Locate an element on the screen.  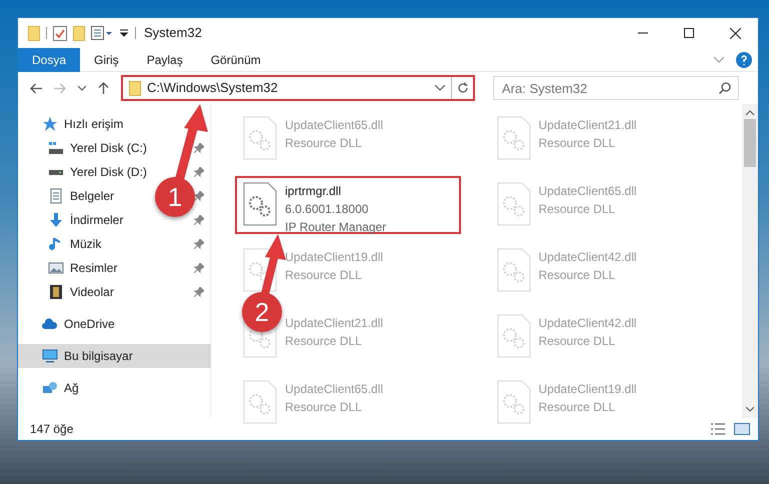
file-tile: iprtrmgr.dll 6.0.6001.18000 IP Router Manager is located at coordinates (348, 205).